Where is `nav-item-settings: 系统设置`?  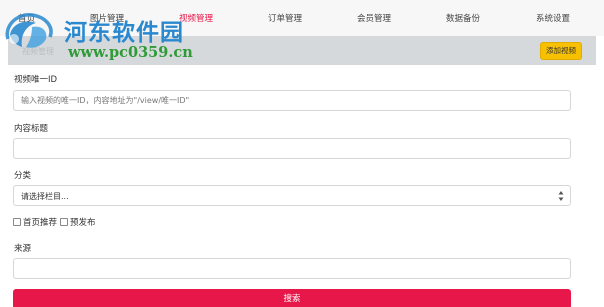
nav-item-settings: 系统设置 is located at coordinates (553, 18).